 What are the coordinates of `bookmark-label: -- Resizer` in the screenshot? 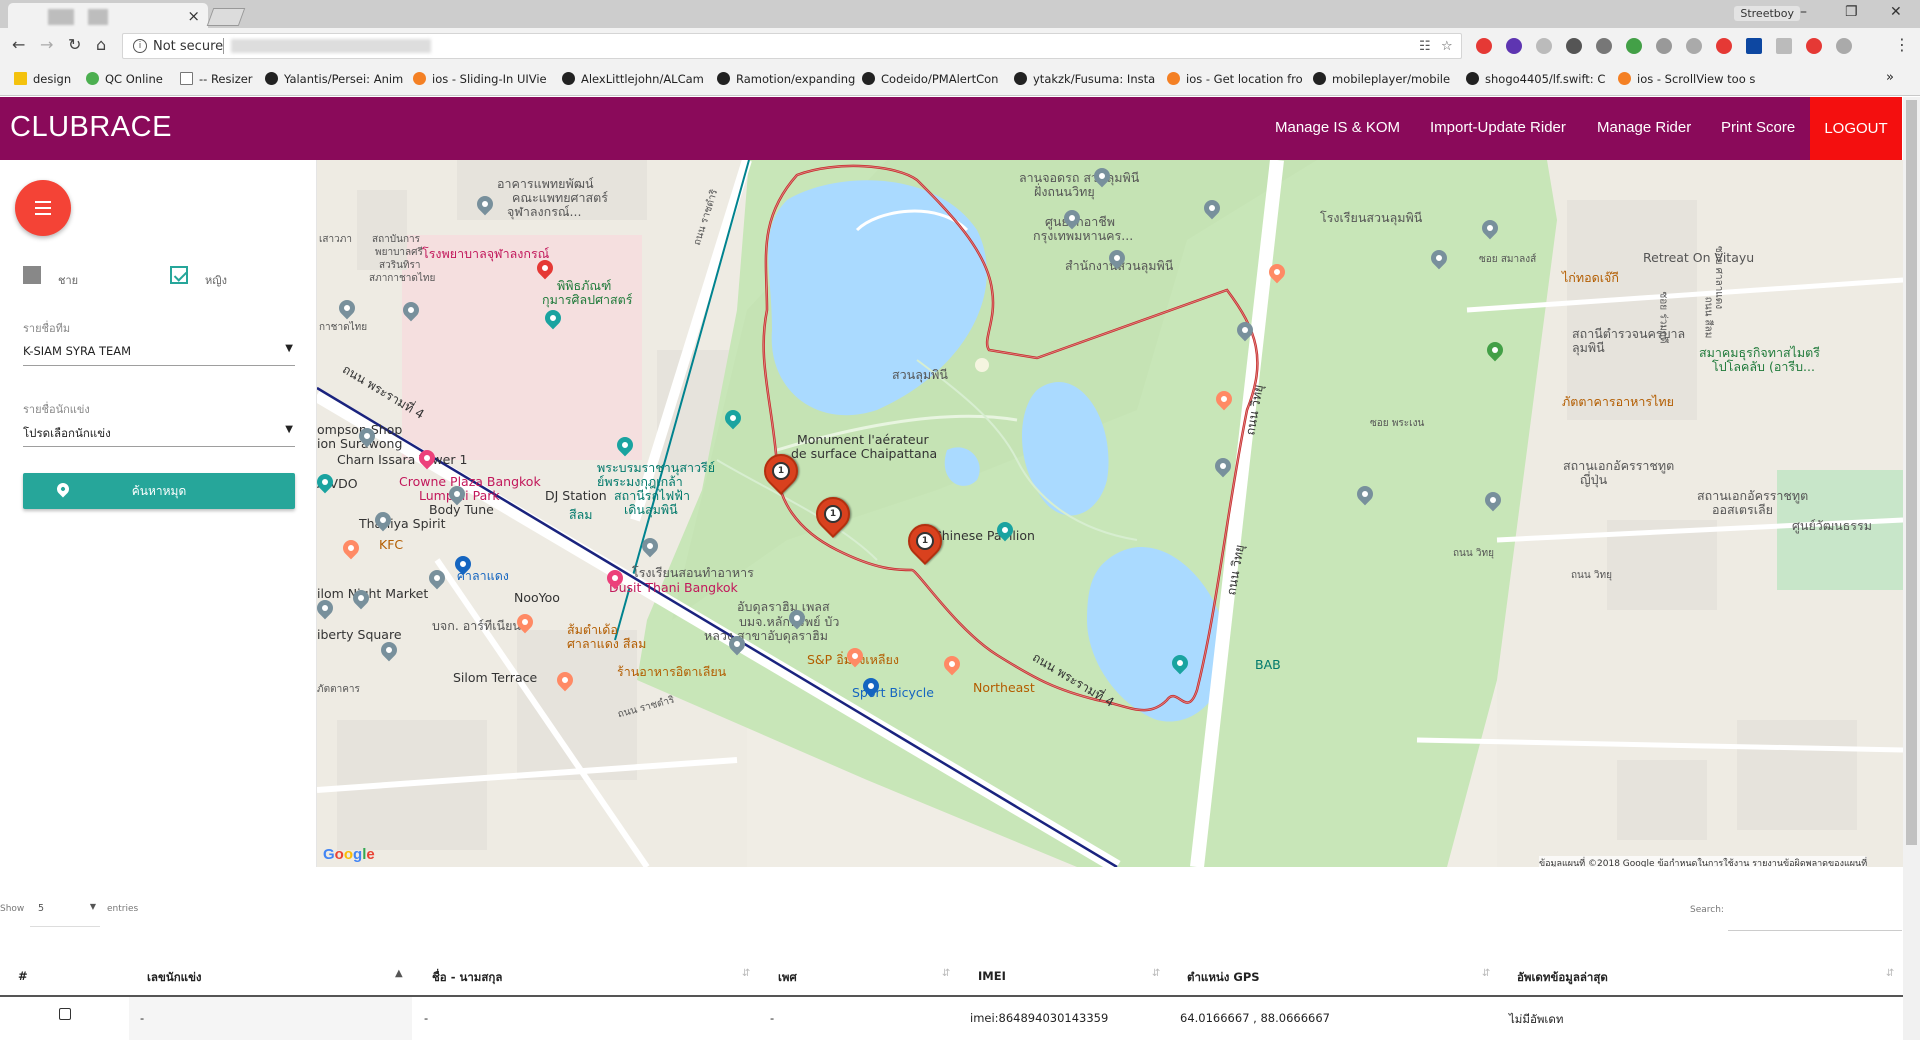 It's located at (226, 79).